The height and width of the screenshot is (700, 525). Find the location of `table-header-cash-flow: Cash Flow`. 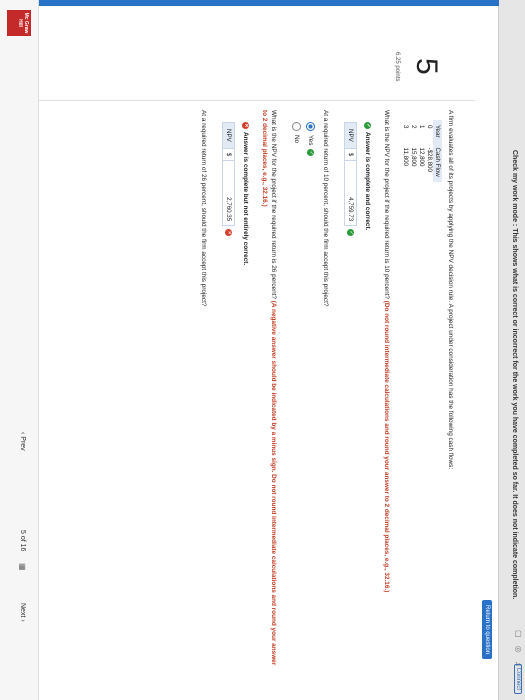

table-header-cash-flow: Cash Flow is located at coordinates (437, 162).